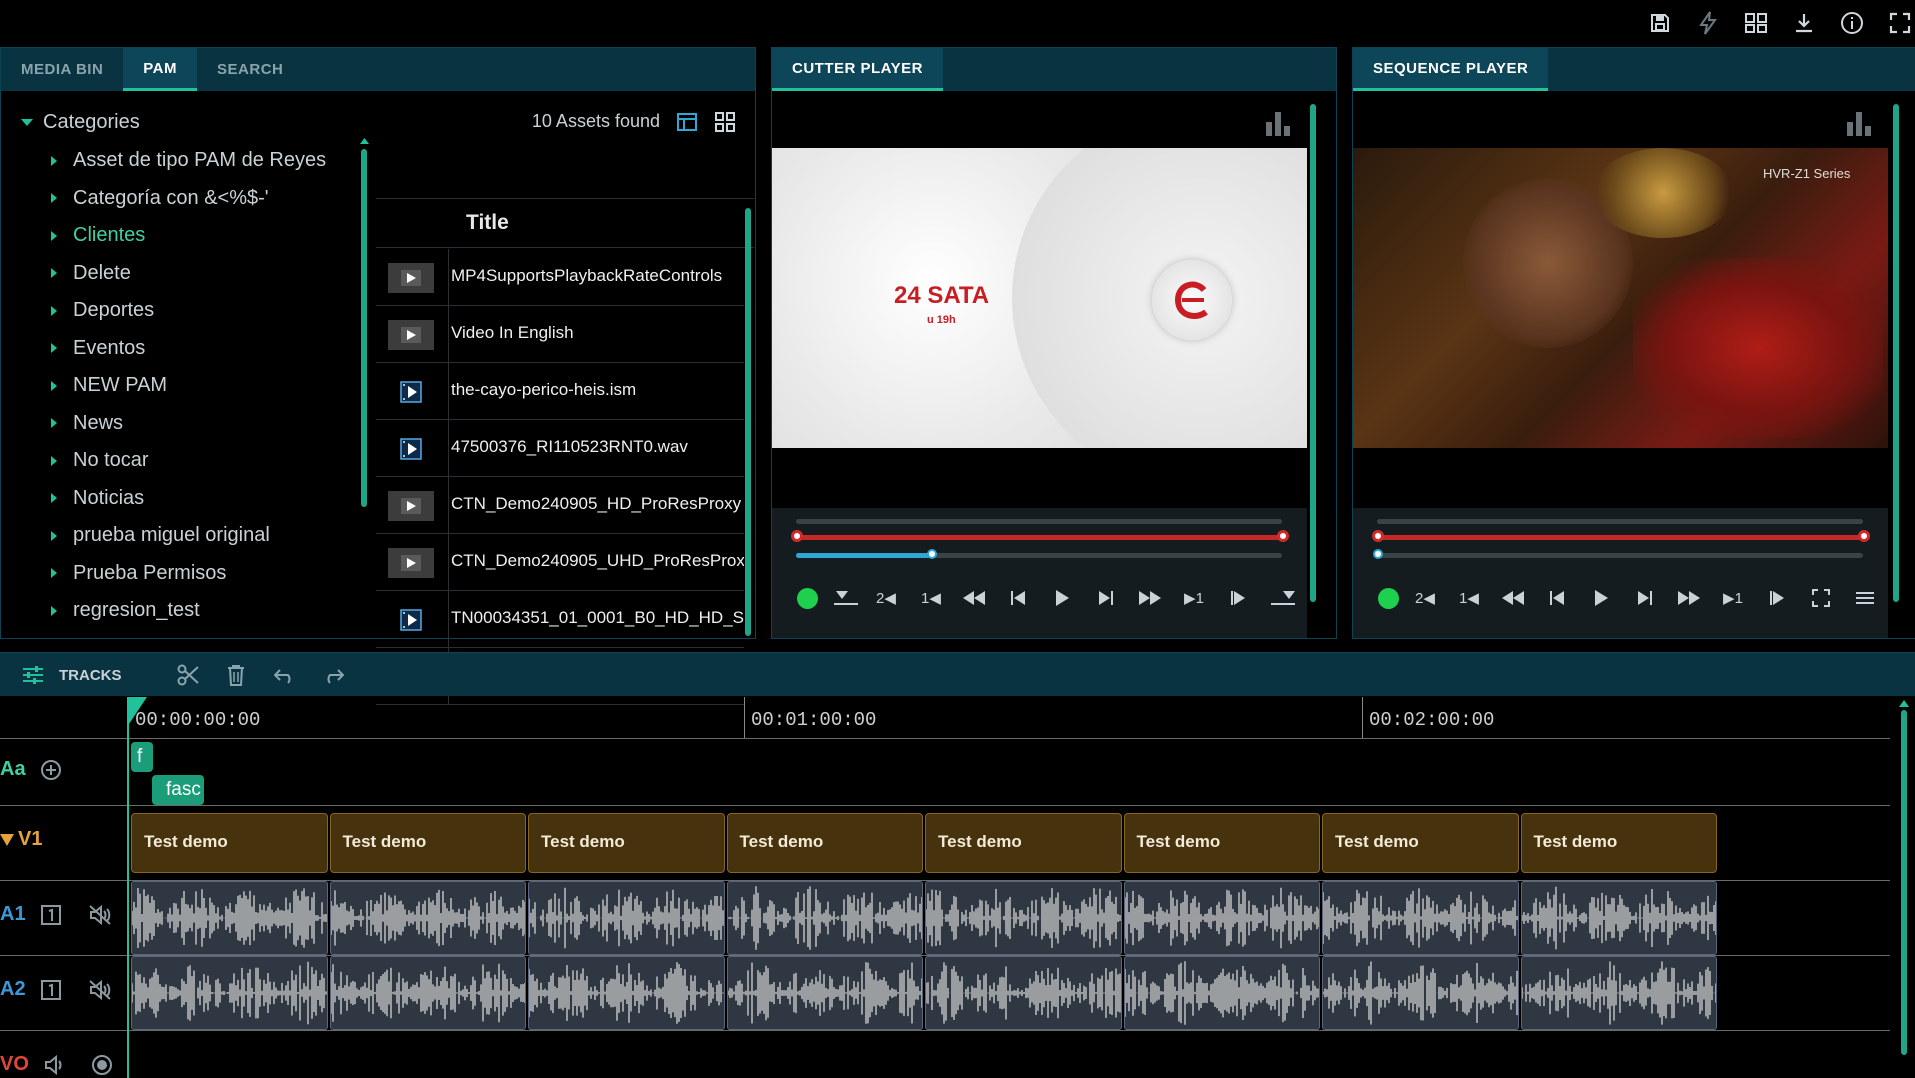 The image size is (1915, 1078). Describe the element at coordinates (1378, 554) in the screenshot. I see `sequence-seek-handle` at that location.